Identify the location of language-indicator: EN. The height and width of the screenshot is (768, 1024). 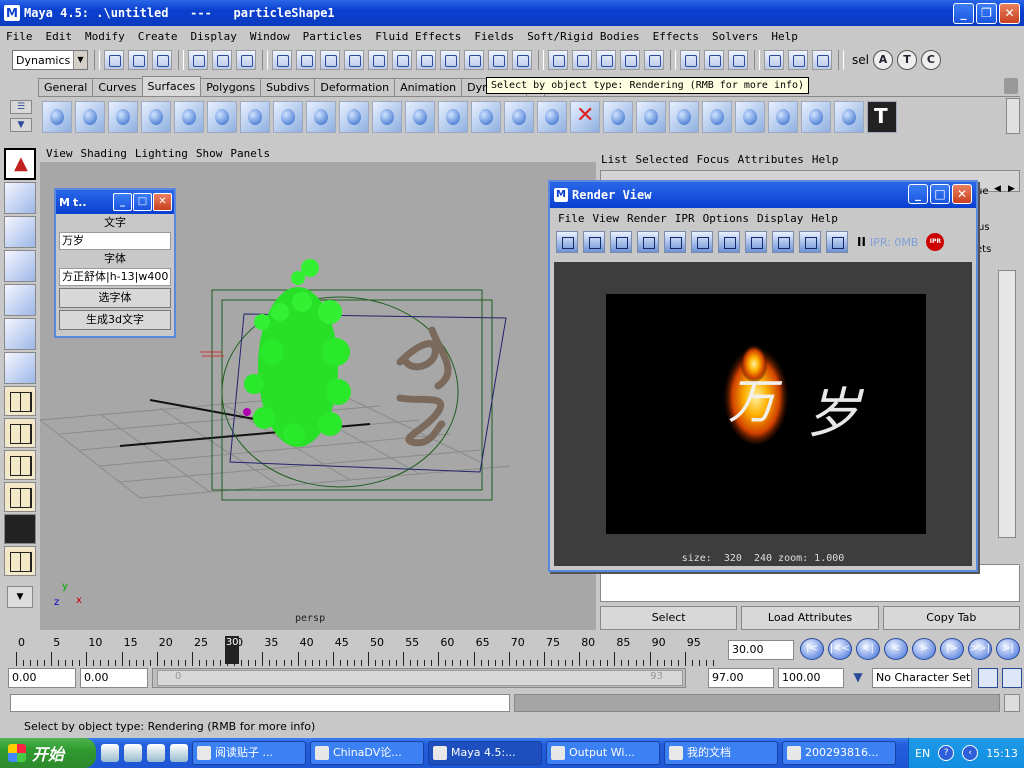
(922, 753).